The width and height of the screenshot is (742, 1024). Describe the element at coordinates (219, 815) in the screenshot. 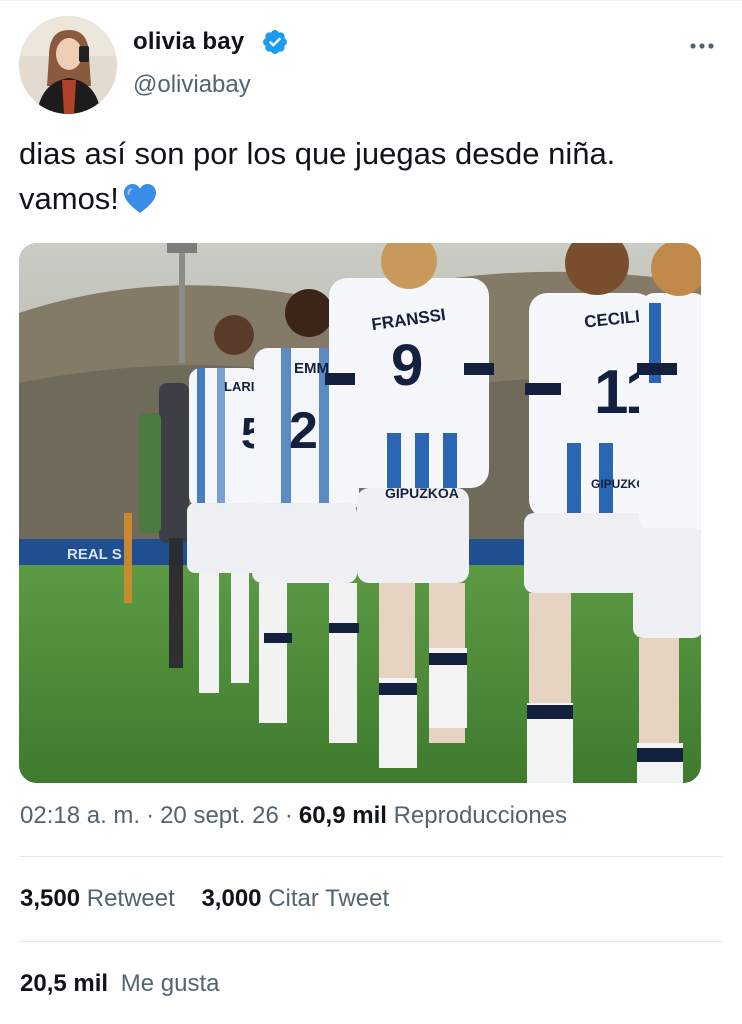

I see `tweet-date: 20 sept. 26` at that location.